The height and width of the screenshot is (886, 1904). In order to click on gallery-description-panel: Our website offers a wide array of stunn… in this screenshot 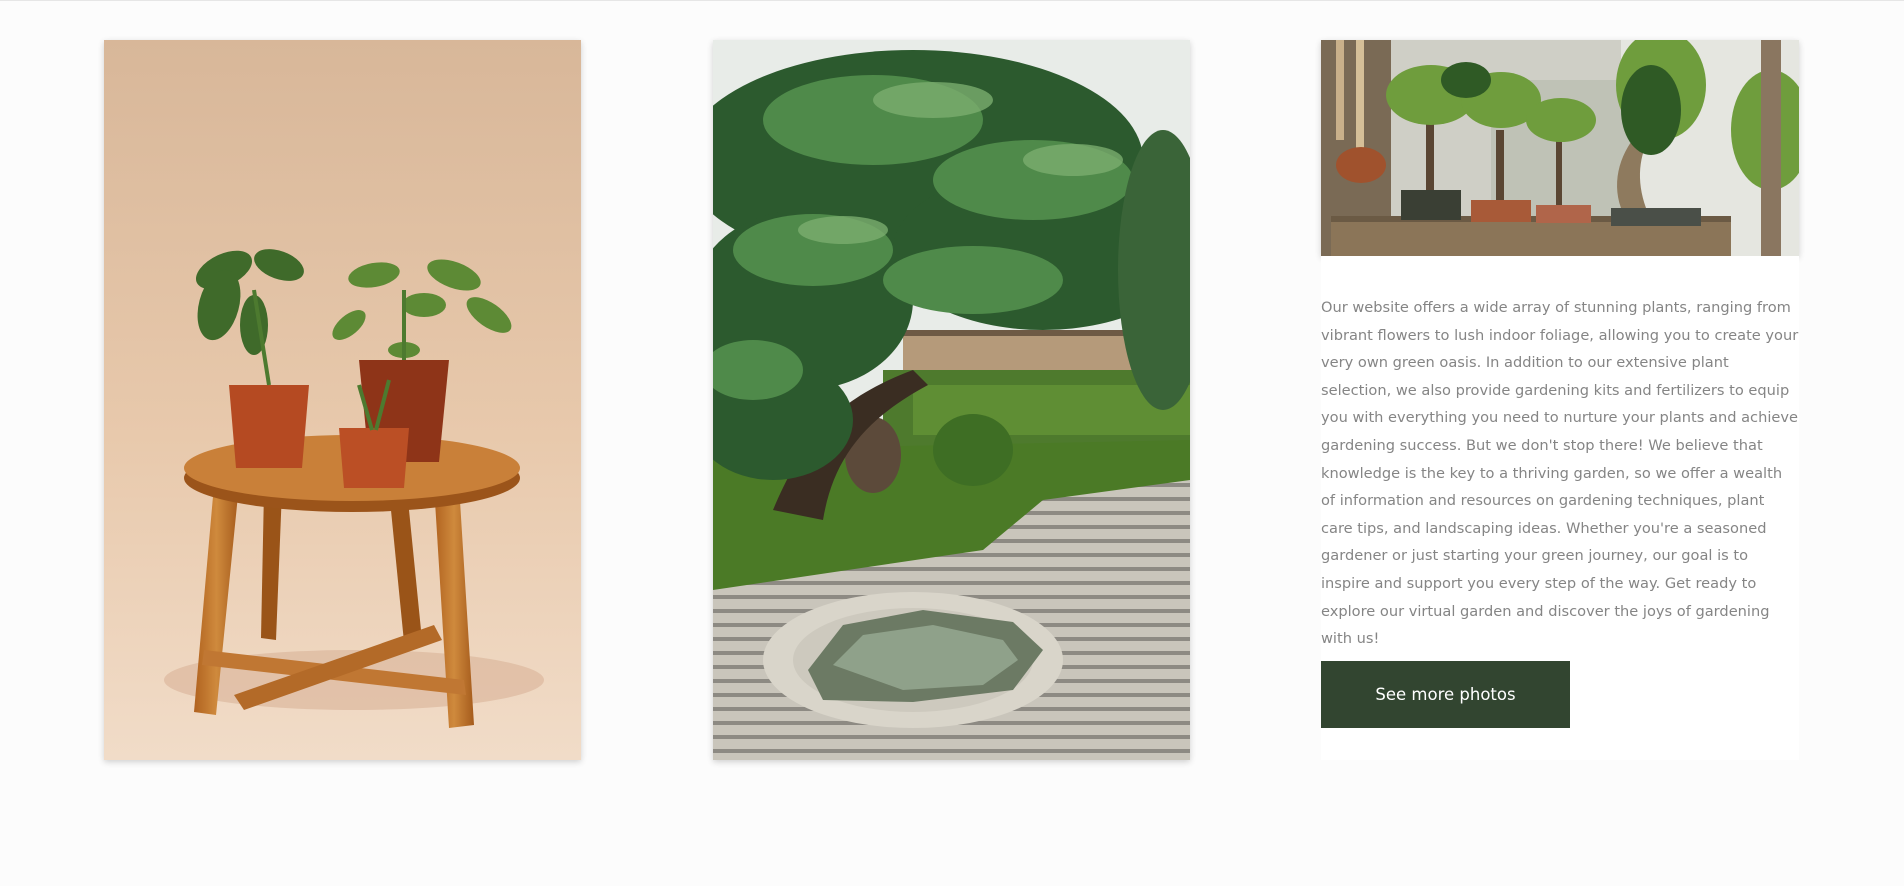, I will do `click(1560, 508)`.